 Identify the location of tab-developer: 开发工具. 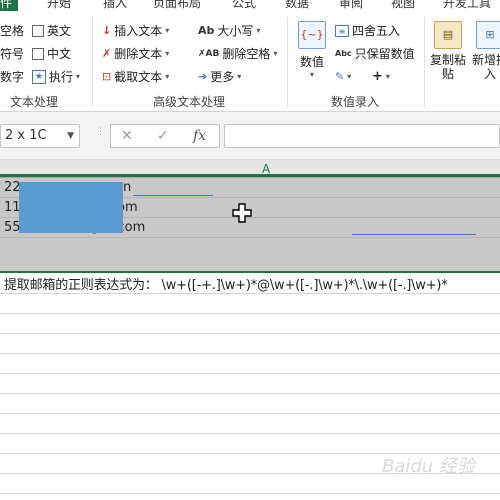
(467, 5).